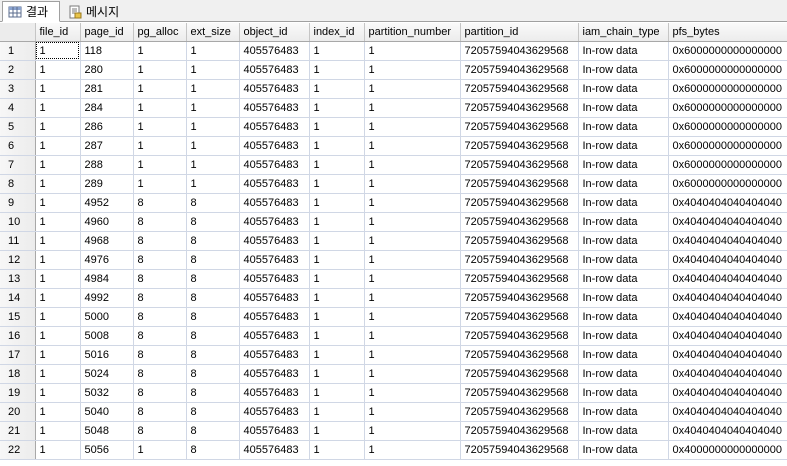 Image resolution: width=787 pixels, height=466 pixels. What do you see at coordinates (107, 355) in the screenshot?
I see `cell-page-id: 5016` at bounding box center [107, 355].